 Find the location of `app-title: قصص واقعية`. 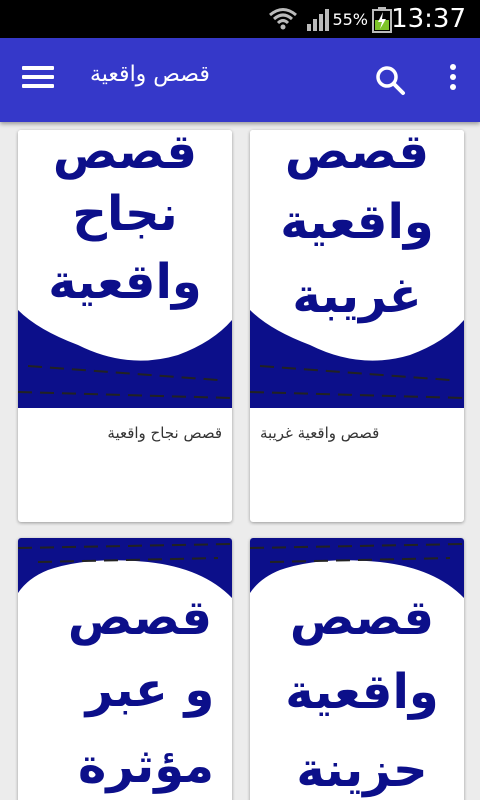

app-title: قصص واقعية is located at coordinates (150, 74).